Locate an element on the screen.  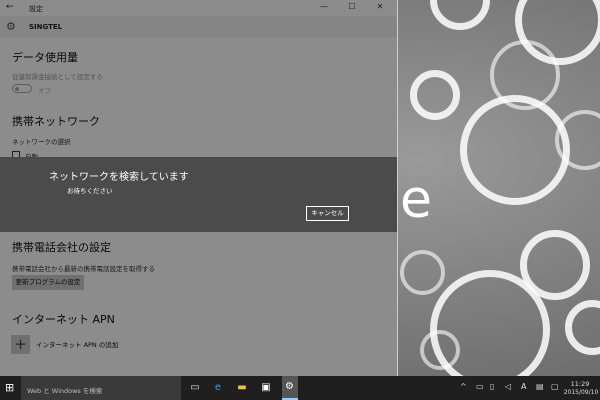
cancel-button: キャンセル is located at coordinates (327, 213).